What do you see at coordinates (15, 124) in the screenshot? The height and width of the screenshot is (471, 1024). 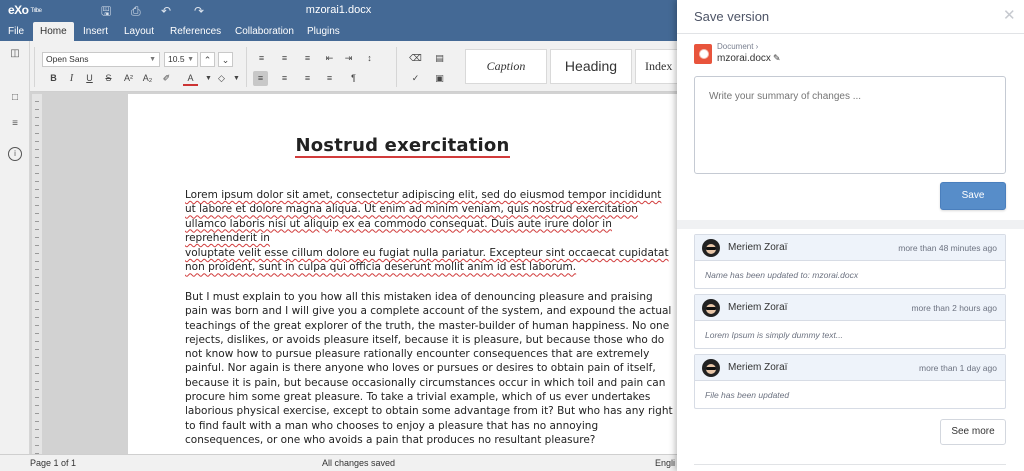 I see `navigation-icon: ≡` at bounding box center [15, 124].